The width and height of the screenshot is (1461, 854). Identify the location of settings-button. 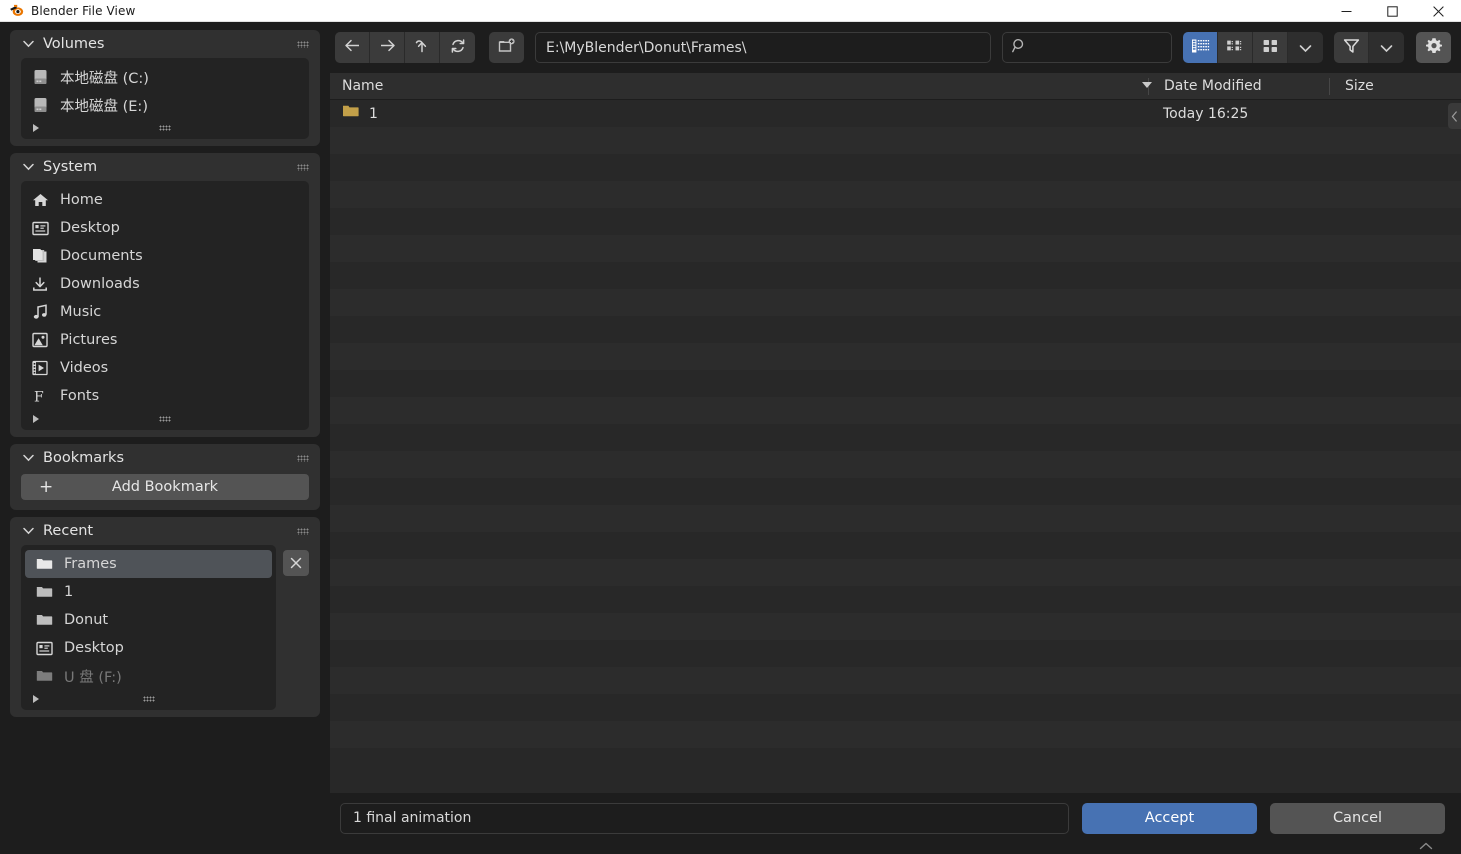
(1433, 47).